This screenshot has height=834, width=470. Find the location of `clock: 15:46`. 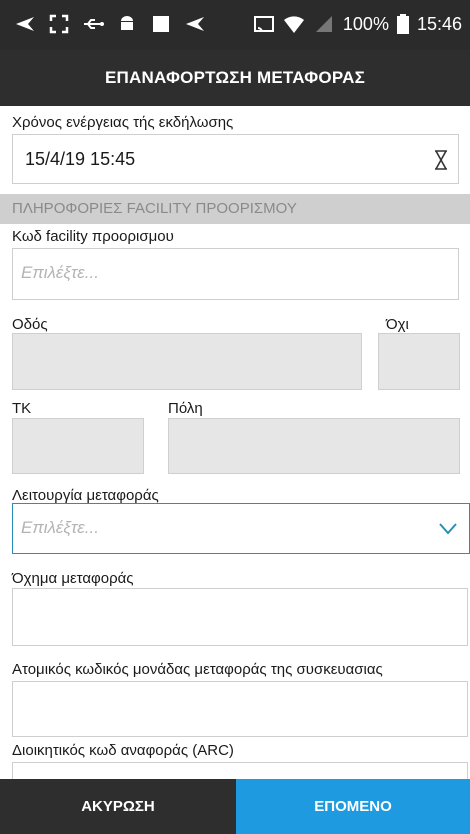

clock: 15:46 is located at coordinates (439, 23).